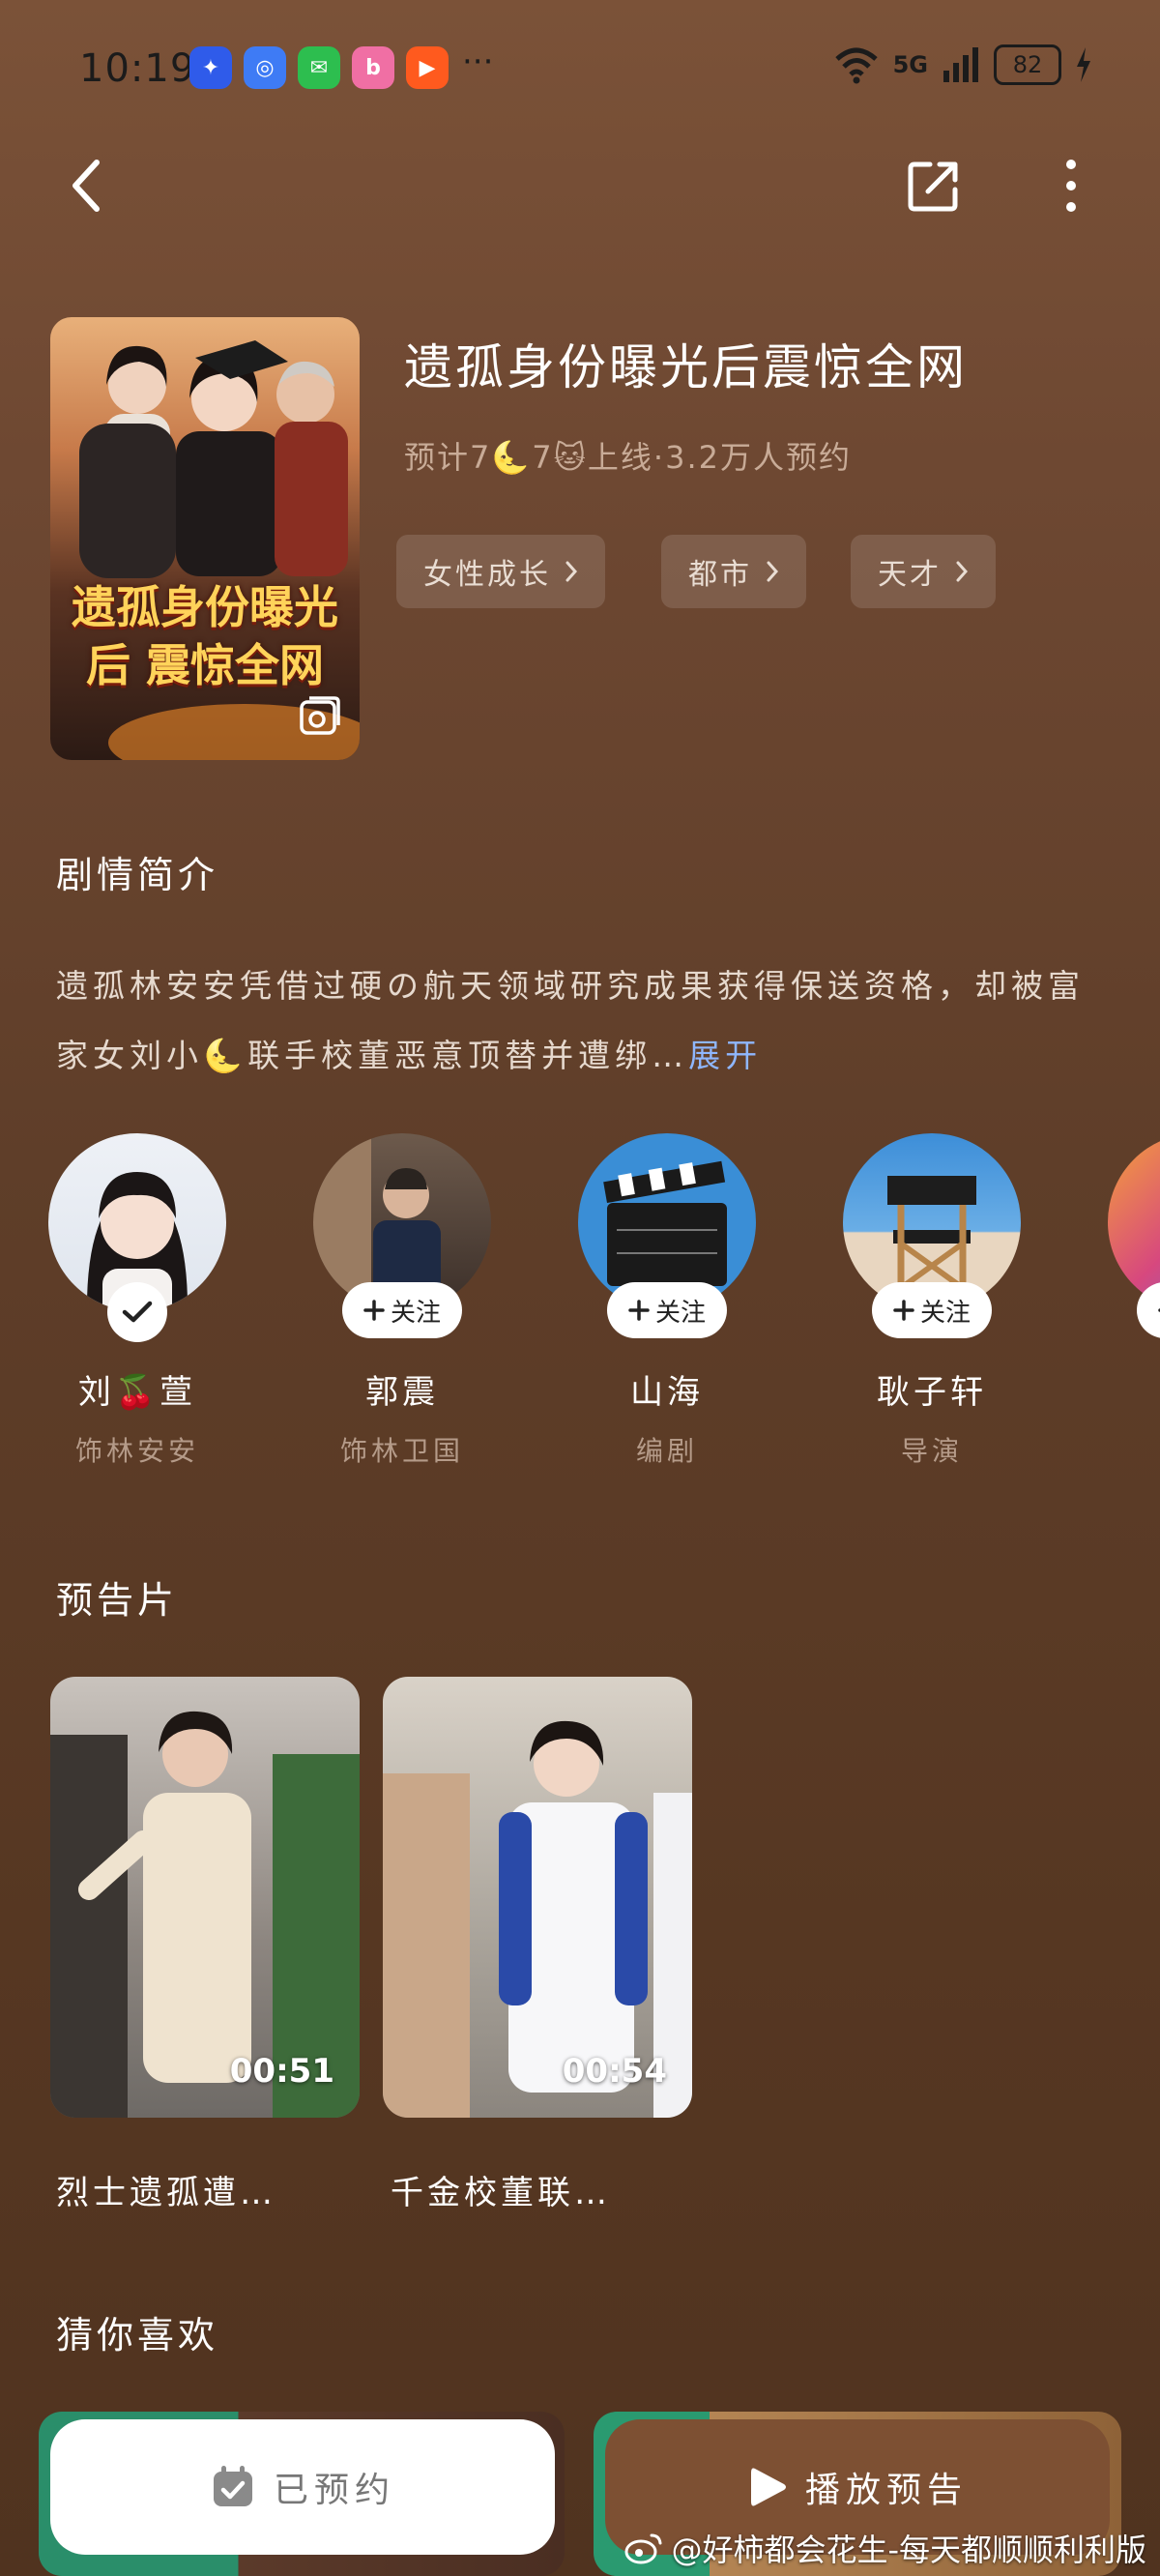 The width and height of the screenshot is (1160, 2576). Describe the element at coordinates (932, 1392) in the screenshot. I see `cast-name: 耿子轩` at that location.